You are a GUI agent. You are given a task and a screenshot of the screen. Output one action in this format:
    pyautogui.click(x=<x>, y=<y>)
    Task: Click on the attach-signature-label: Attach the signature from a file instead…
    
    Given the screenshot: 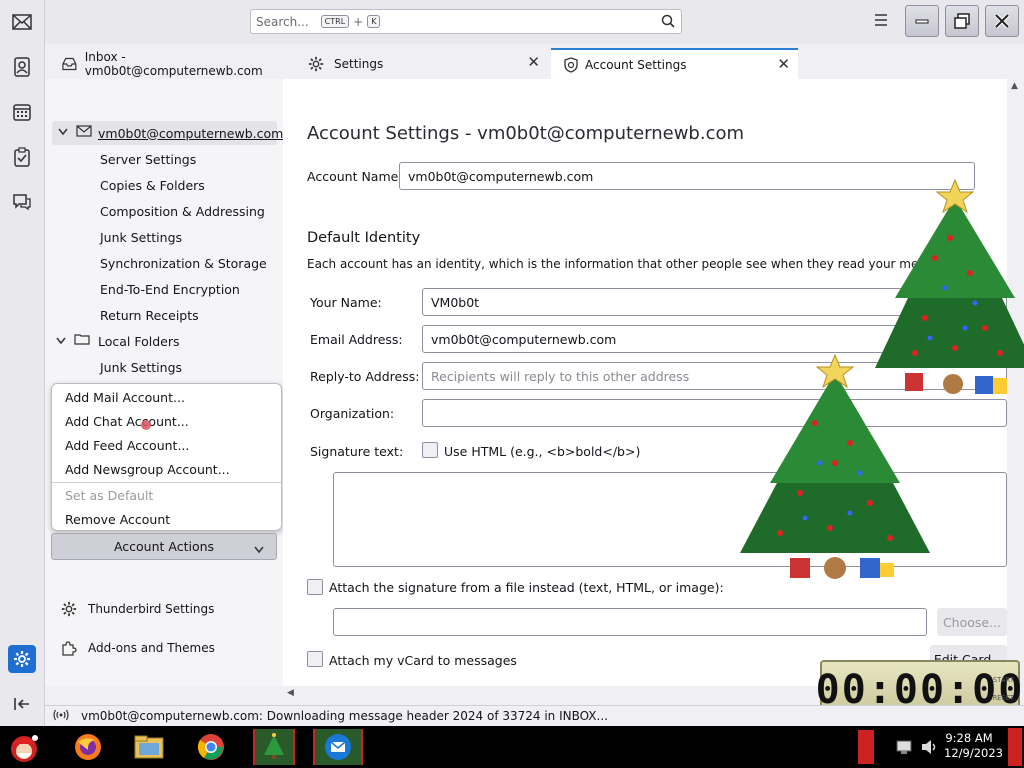 What is the action you would take?
    pyautogui.click(x=526, y=587)
    